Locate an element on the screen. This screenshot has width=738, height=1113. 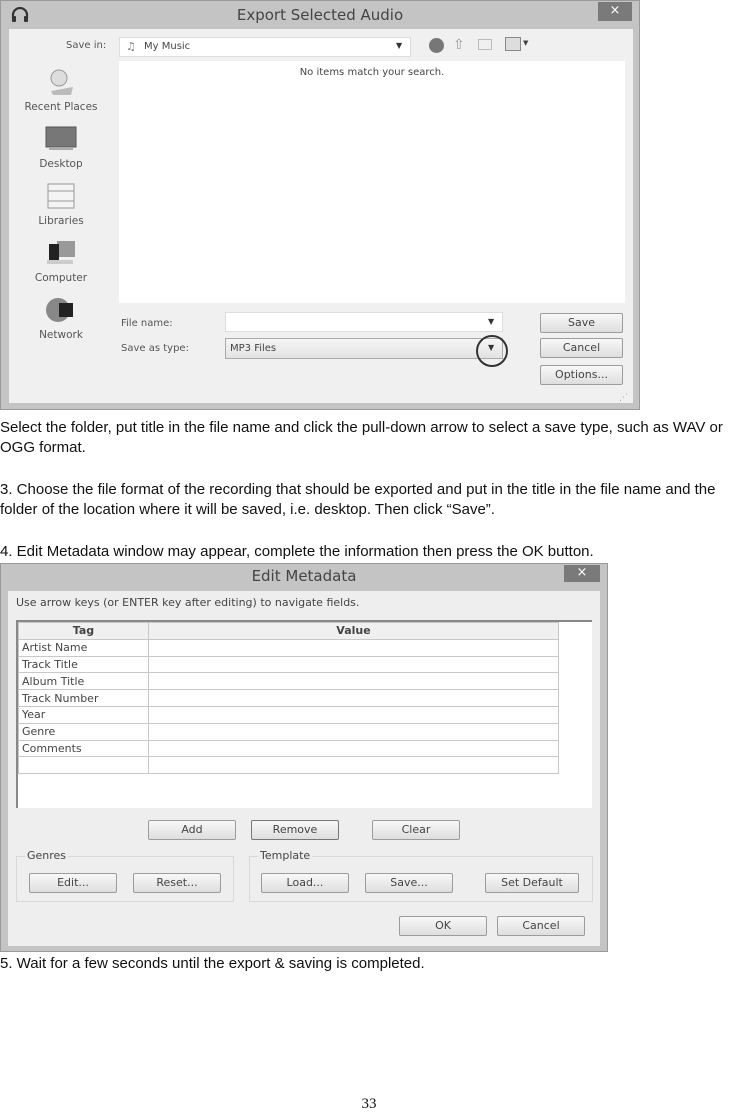
file-name-input: ▼ is located at coordinates (364, 322).